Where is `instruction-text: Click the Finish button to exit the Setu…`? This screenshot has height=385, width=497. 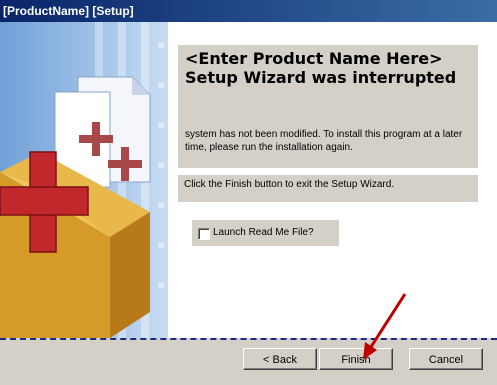 instruction-text: Click the Finish button to exit the Setu… is located at coordinates (289, 184).